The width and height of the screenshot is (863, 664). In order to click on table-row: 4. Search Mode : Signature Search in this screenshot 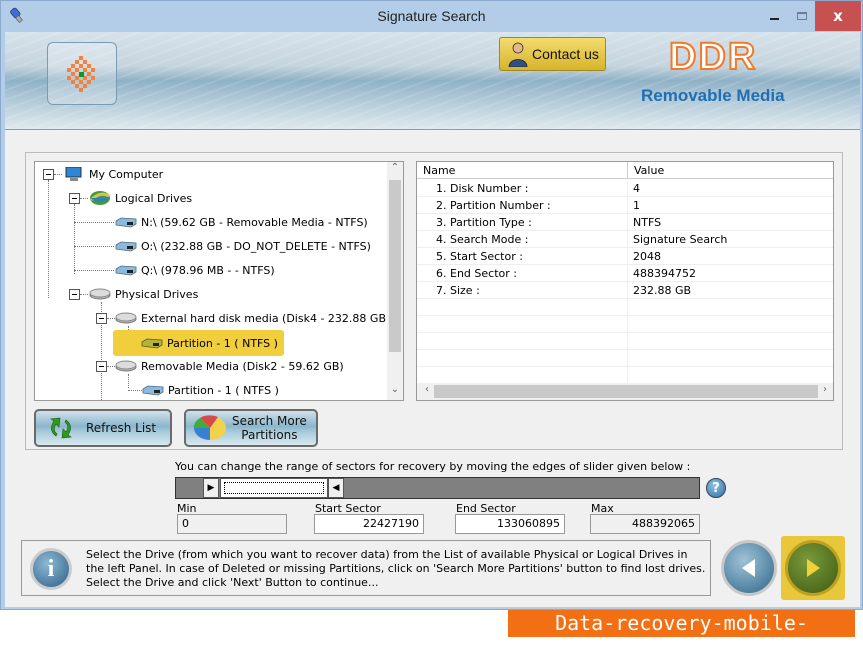, I will do `click(625, 239)`.